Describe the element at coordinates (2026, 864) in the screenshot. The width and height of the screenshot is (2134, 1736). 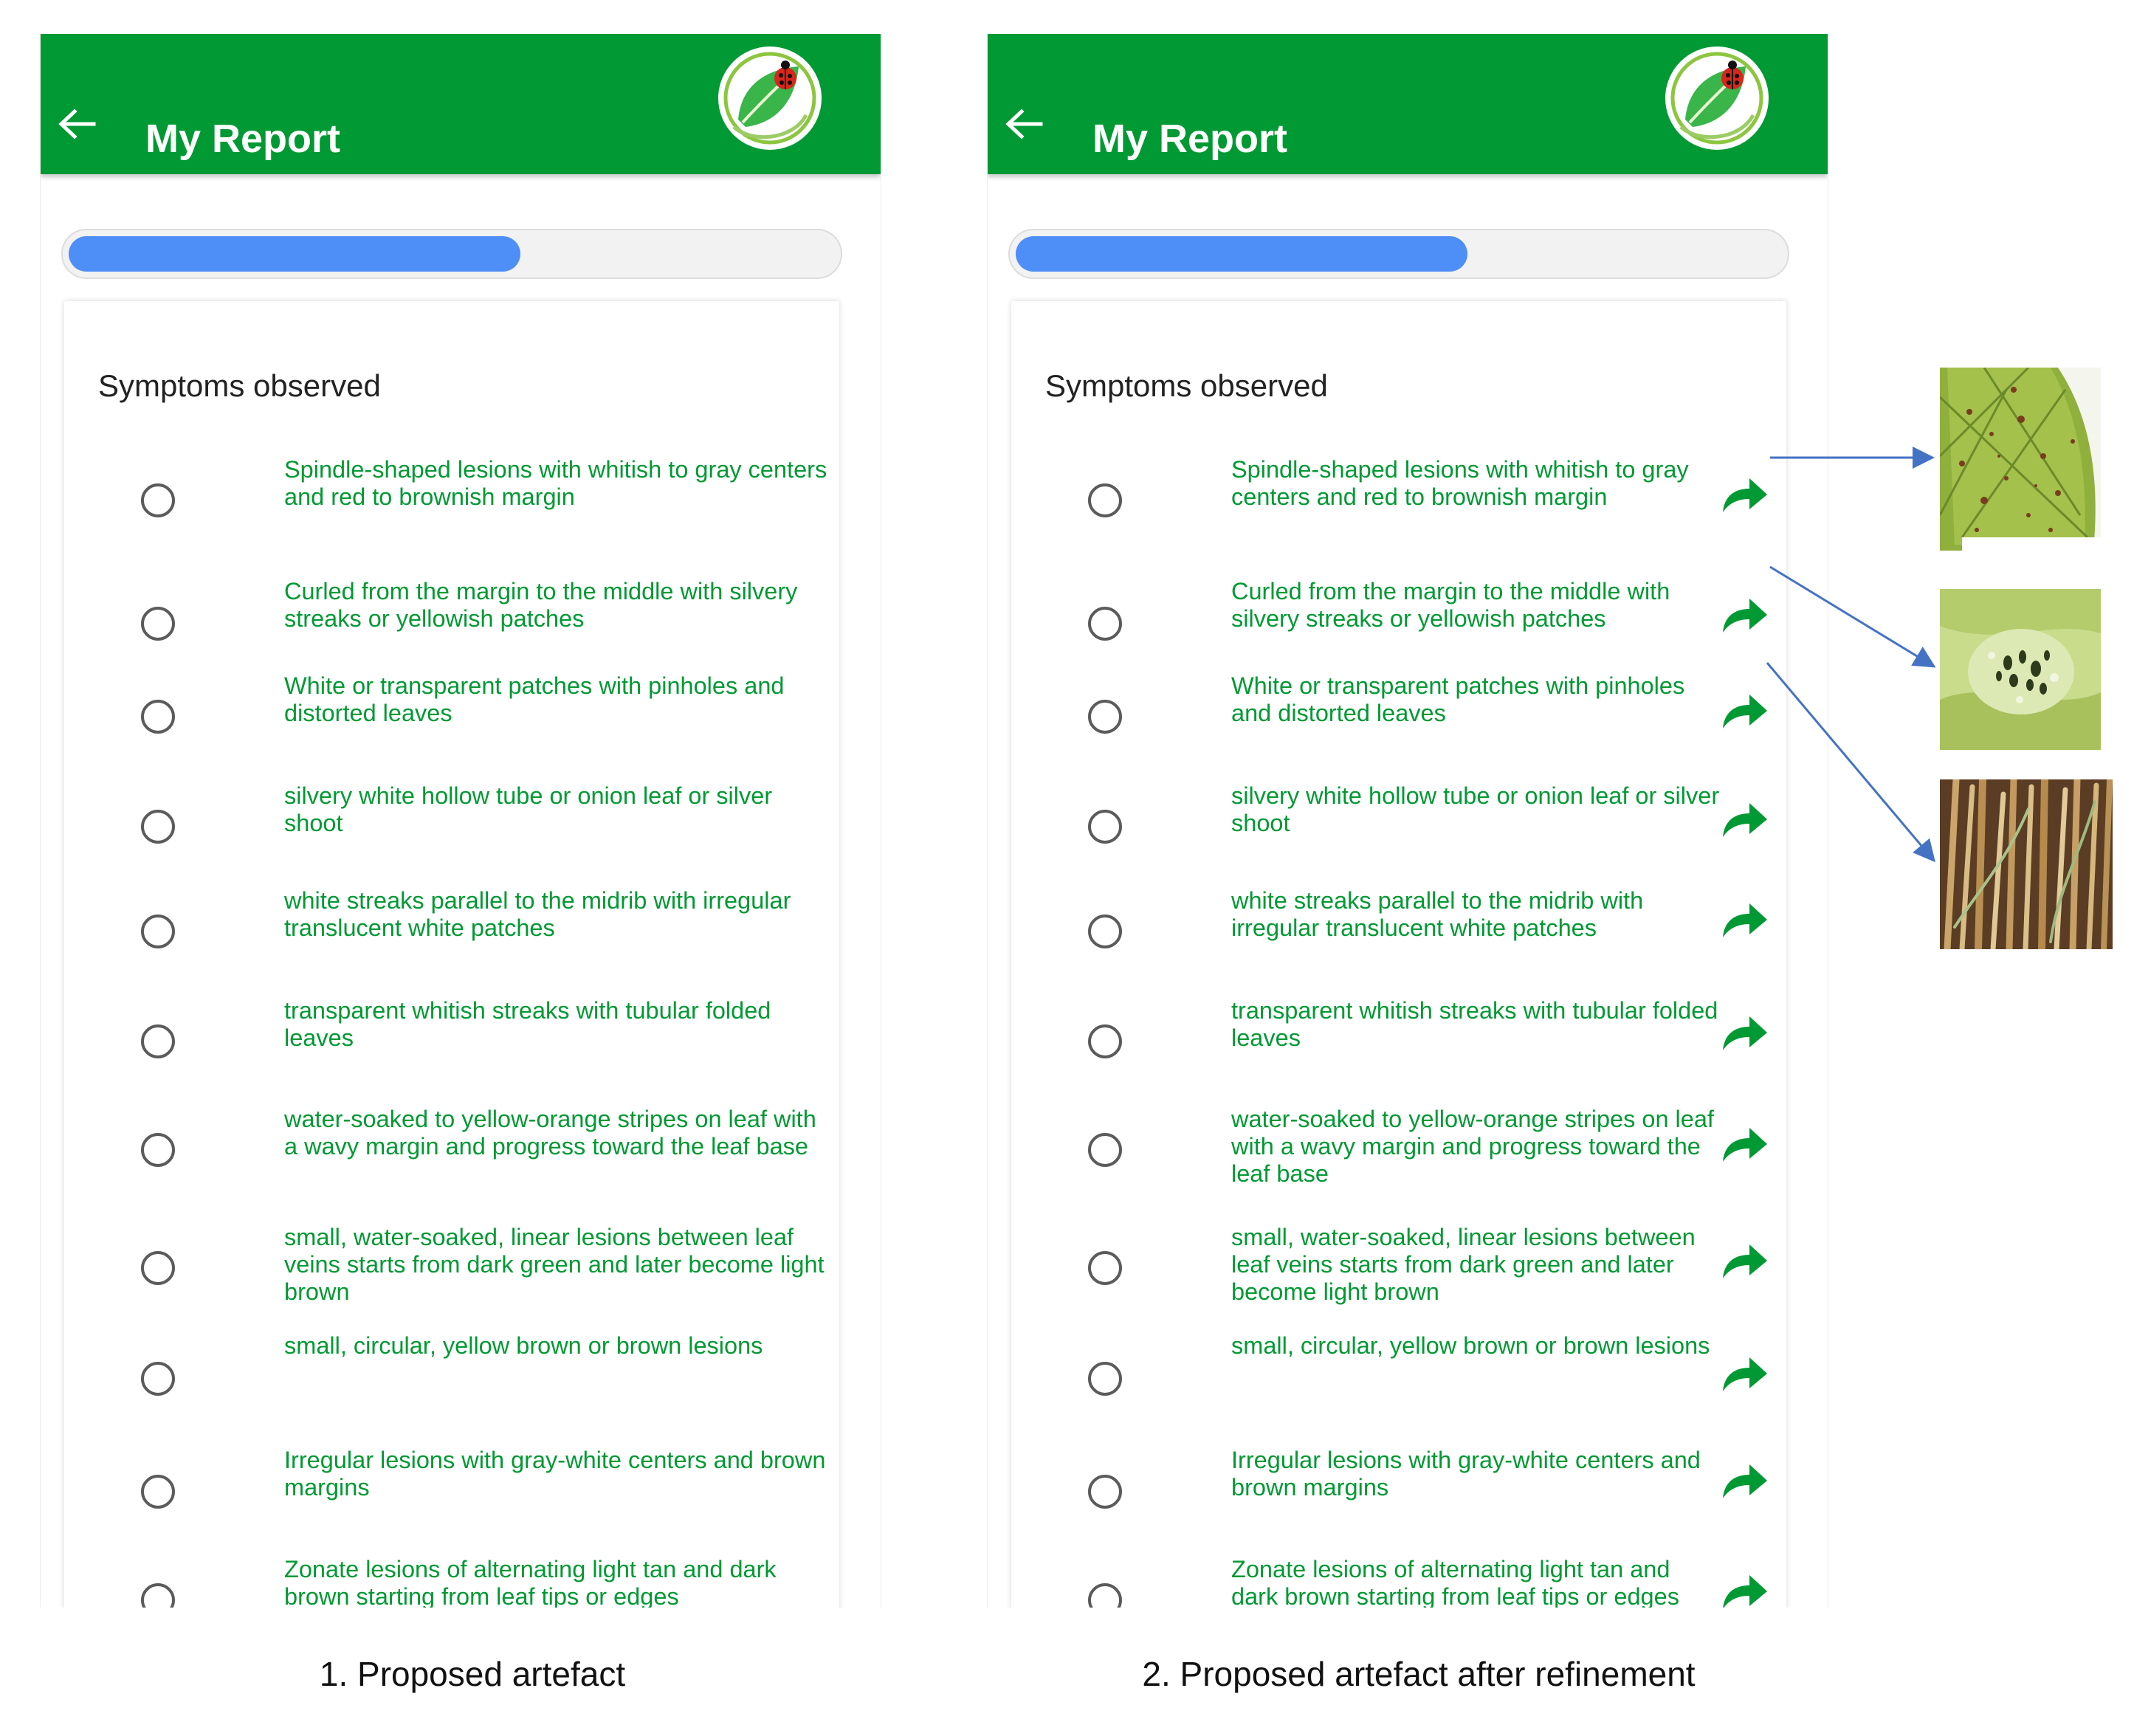
I see `symptom-photo-dry-rice-leaves` at that location.